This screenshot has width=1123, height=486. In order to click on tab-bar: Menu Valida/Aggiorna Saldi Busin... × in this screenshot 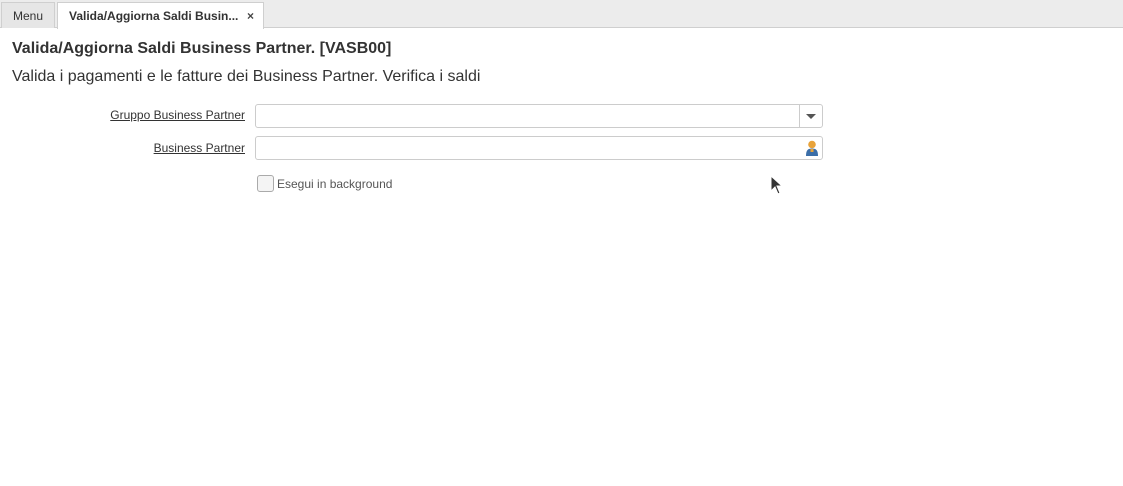, I will do `click(561, 14)`.